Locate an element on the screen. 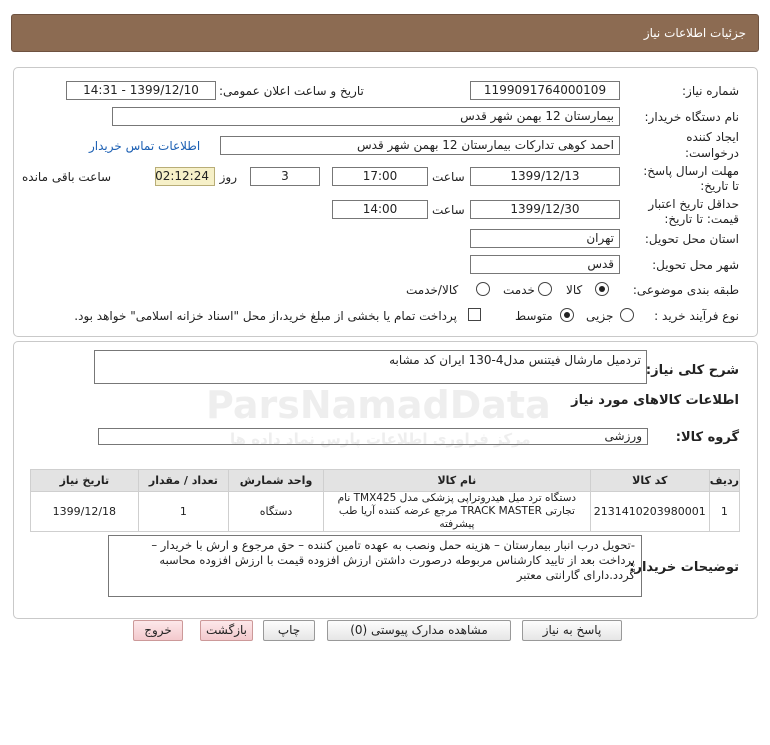 The image size is (770, 745). category-goods-label: کالا is located at coordinates (574, 290).